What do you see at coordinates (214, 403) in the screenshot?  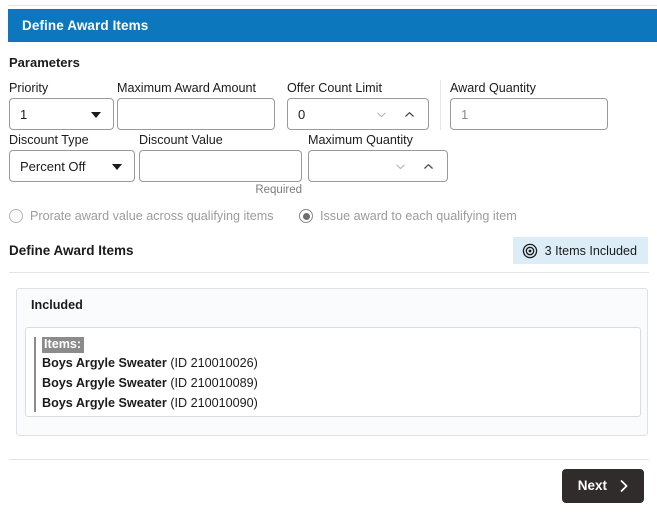 I see `item-id: (ID 210010090)` at bounding box center [214, 403].